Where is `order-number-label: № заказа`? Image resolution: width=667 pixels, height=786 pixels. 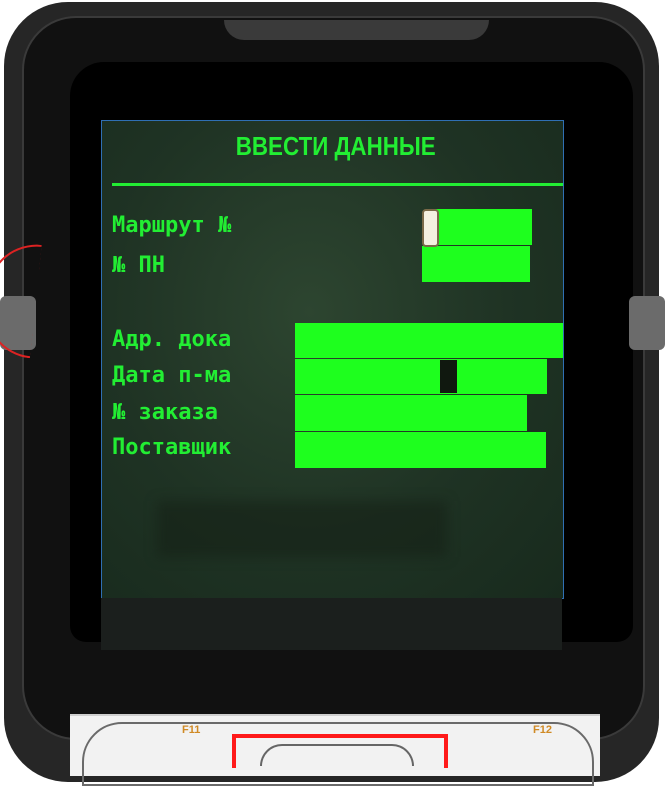
order-number-label: № заказа is located at coordinates (165, 412).